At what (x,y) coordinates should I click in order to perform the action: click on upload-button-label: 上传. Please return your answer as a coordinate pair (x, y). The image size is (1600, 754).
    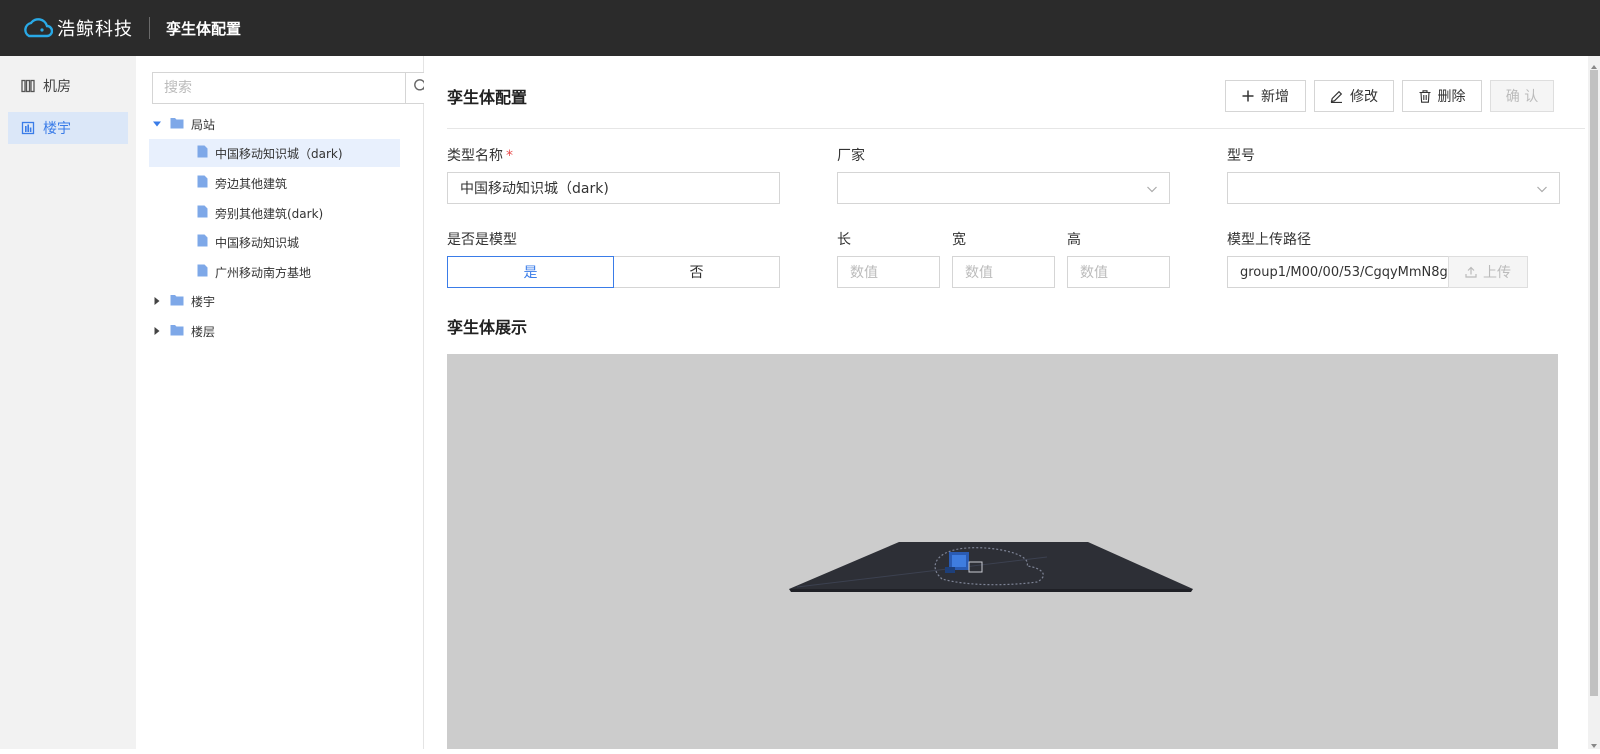
    Looking at the image, I should click on (1497, 273).